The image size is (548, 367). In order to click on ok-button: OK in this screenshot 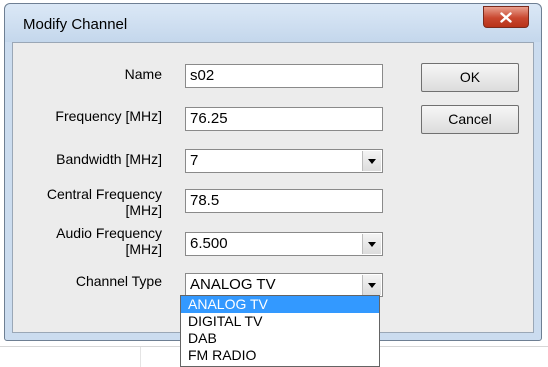, I will do `click(470, 77)`.